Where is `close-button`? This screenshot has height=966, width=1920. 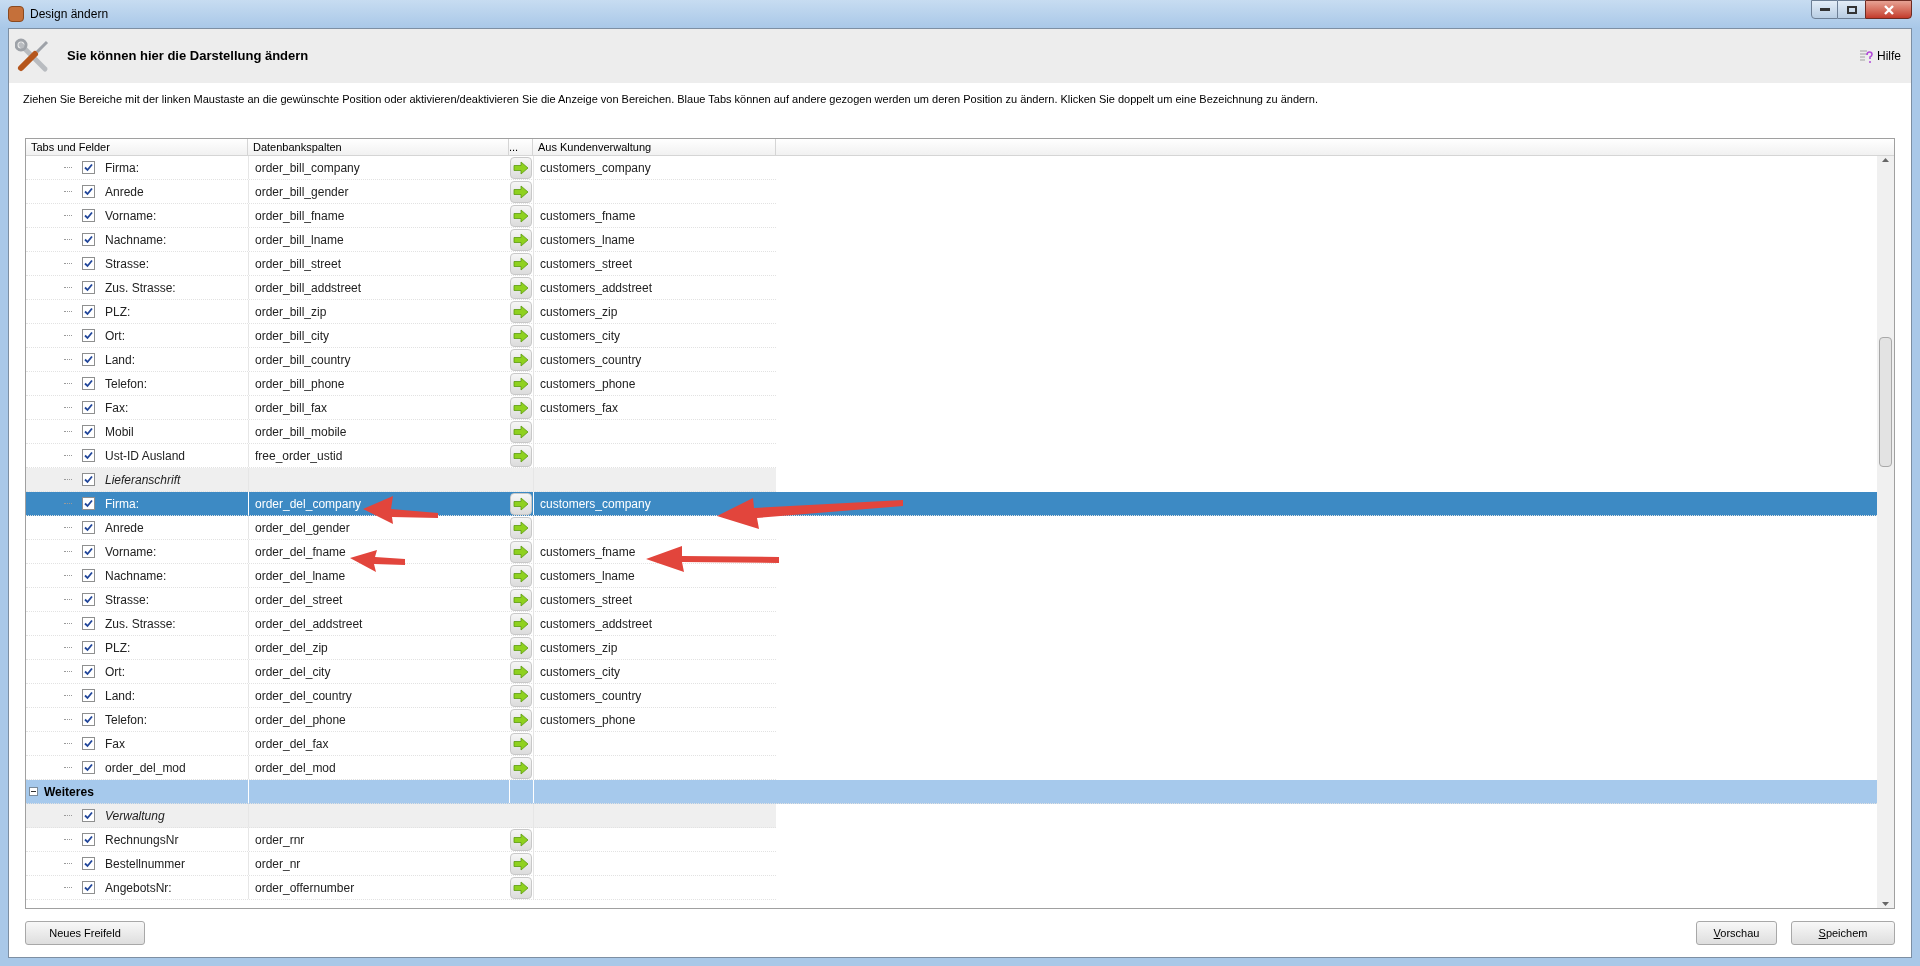 close-button is located at coordinates (1888, 9).